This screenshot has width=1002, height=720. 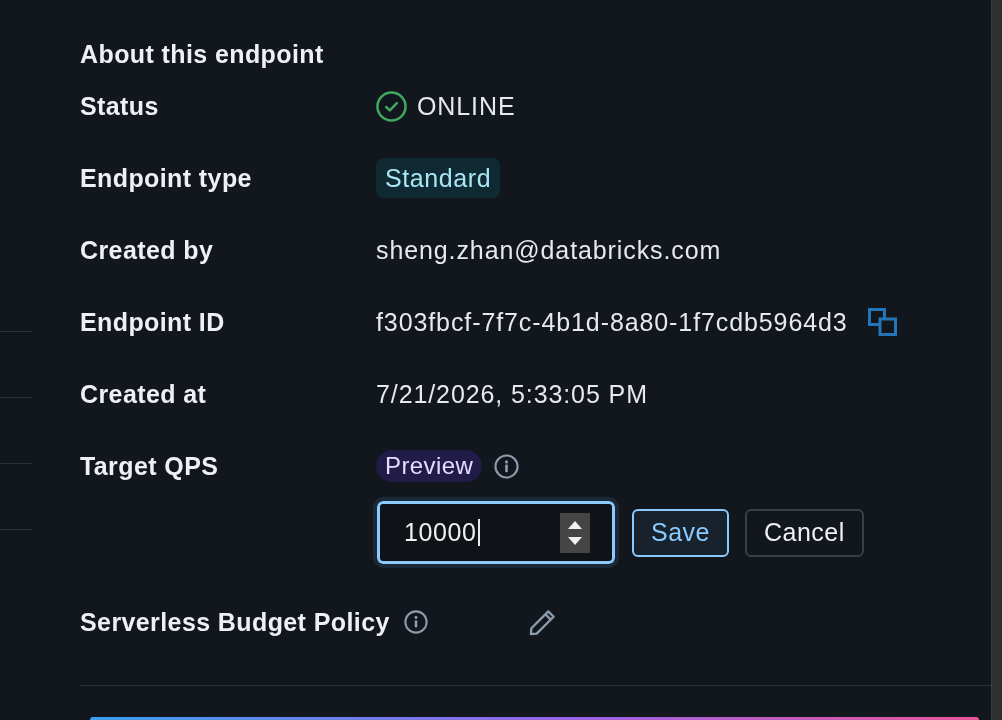 What do you see at coordinates (549, 250) in the screenshot?
I see `field-value: sheng.zhan@databricks.com` at bounding box center [549, 250].